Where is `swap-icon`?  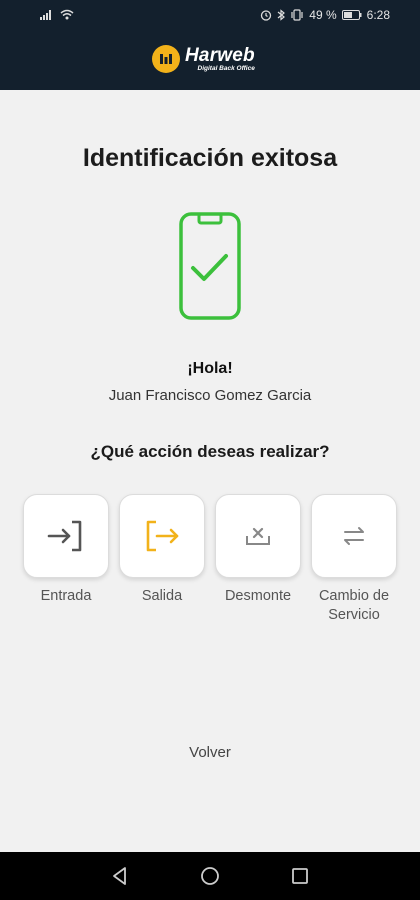 swap-icon is located at coordinates (354, 536).